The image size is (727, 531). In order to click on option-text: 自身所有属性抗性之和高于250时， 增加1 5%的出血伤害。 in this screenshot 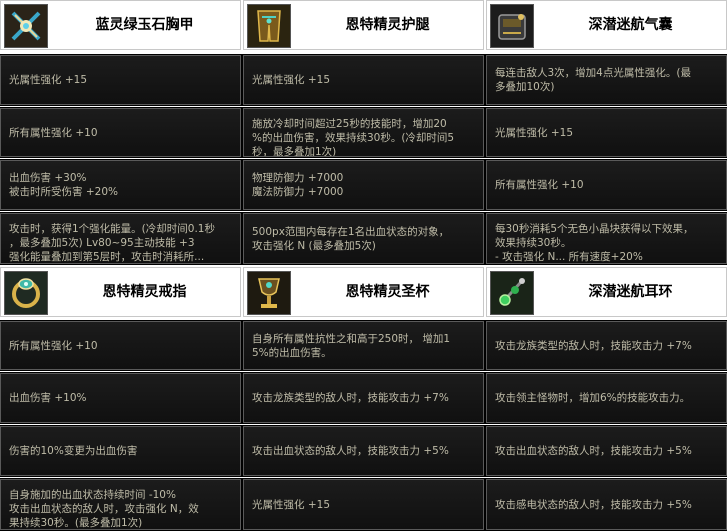, I will do `click(351, 346)`.